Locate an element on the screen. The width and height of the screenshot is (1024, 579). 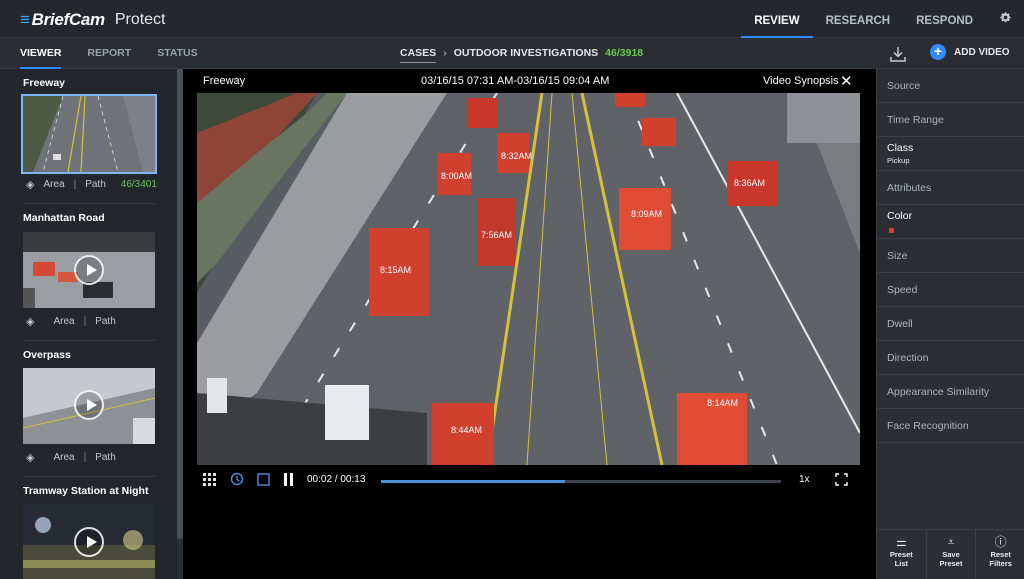
breadcrumb-current: OUTDOOR INVESTIGATIONS is located at coordinates (526, 53).